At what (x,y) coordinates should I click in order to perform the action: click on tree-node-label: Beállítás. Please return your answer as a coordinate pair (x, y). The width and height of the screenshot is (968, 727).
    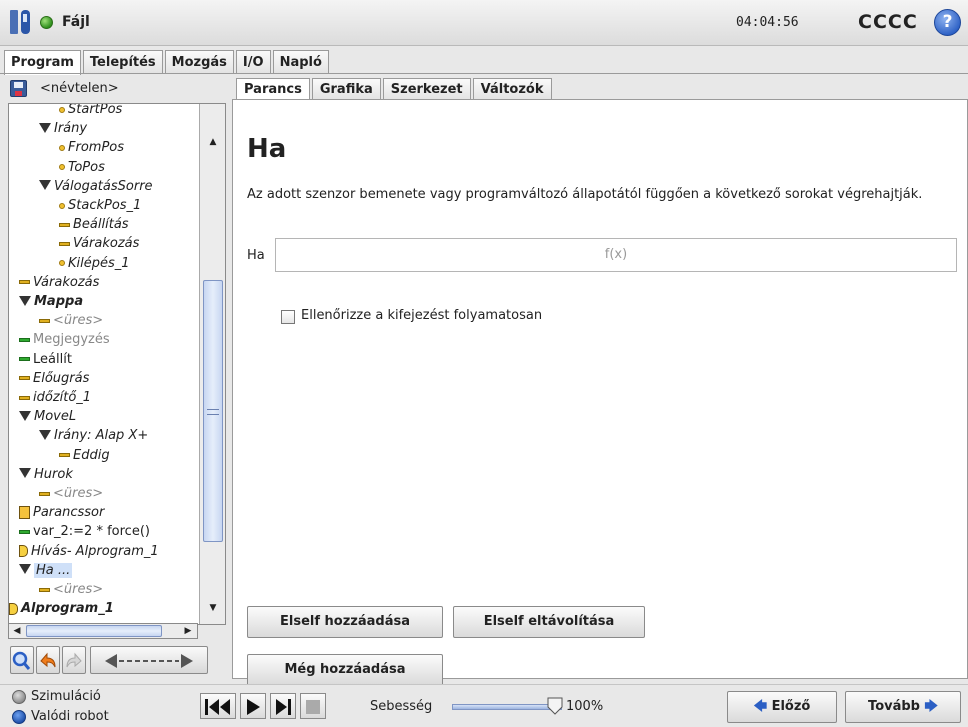
    Looking at the image, I should click on (101, 225).